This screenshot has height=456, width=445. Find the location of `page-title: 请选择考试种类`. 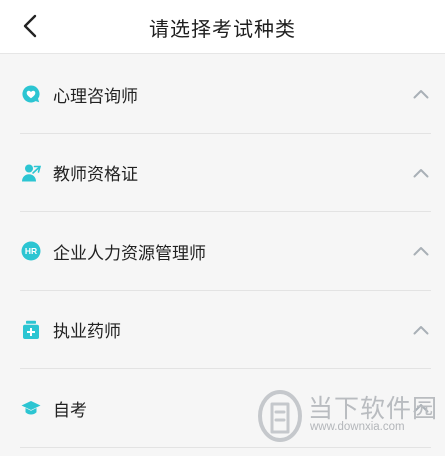

page-title: 请选择考试种类 is located at coordinates (222, 28).